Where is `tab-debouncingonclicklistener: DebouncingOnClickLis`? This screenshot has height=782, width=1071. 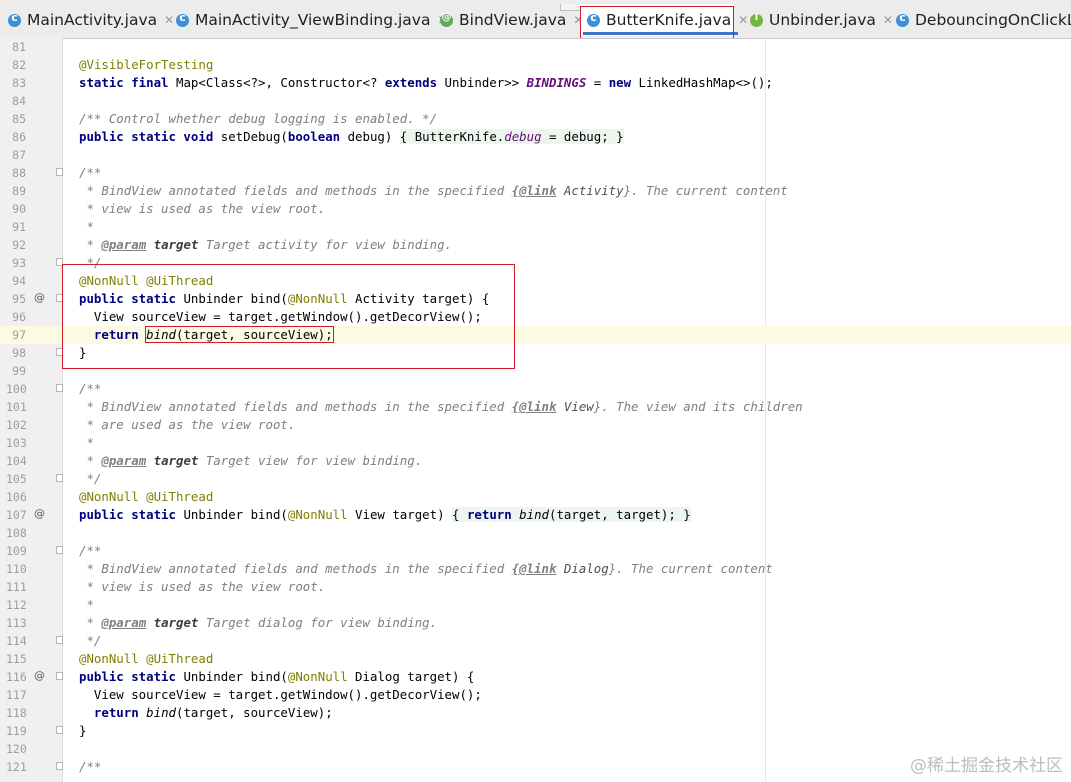 tab-debouncingonclicklistener: DebouncingOnClickLis is located at coordinates (983, 20).